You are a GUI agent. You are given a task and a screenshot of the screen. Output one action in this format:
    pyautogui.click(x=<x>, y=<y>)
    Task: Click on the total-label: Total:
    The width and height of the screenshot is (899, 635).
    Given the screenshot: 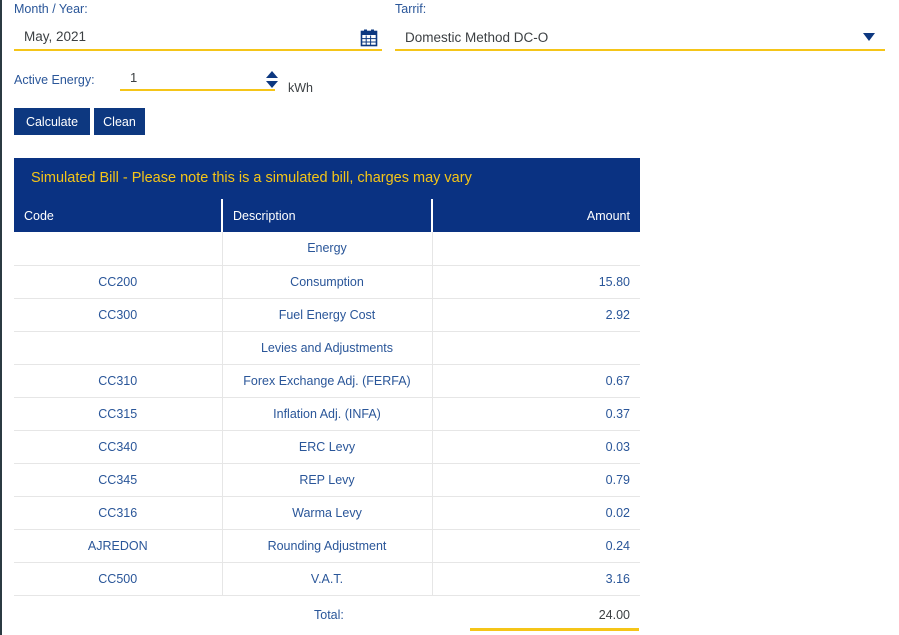 What is the action you would take?
    pyautogui.click(x=329, y=614)
    